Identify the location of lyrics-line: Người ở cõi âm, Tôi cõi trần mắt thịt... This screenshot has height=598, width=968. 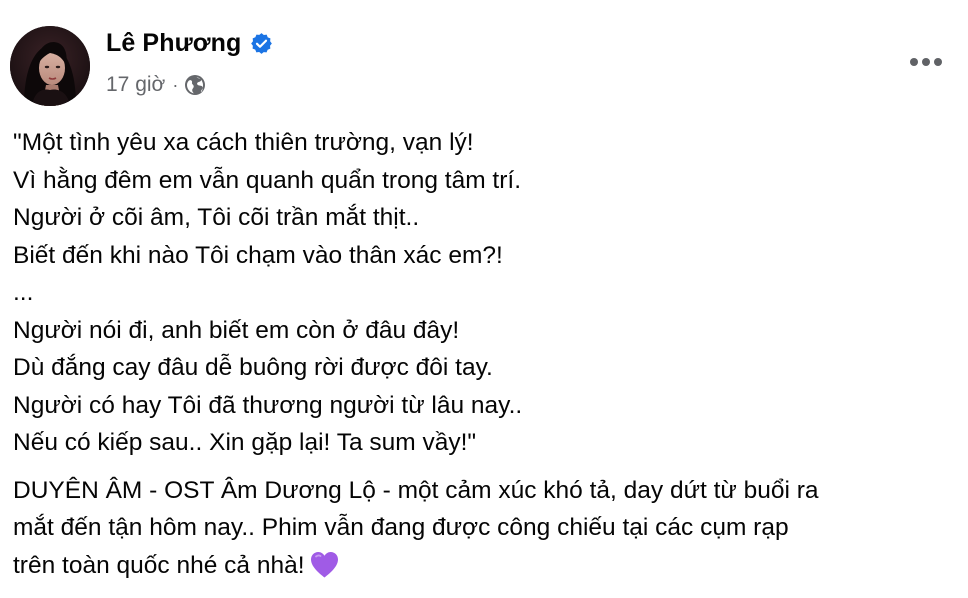
(216, 217).